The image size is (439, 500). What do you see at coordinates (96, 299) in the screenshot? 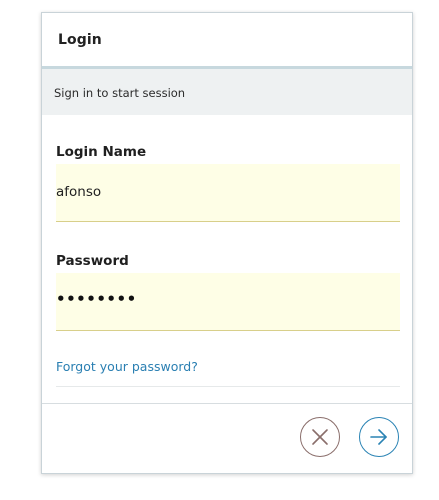
I see `password-value: ••••••••` at bounding box center [96, 299].